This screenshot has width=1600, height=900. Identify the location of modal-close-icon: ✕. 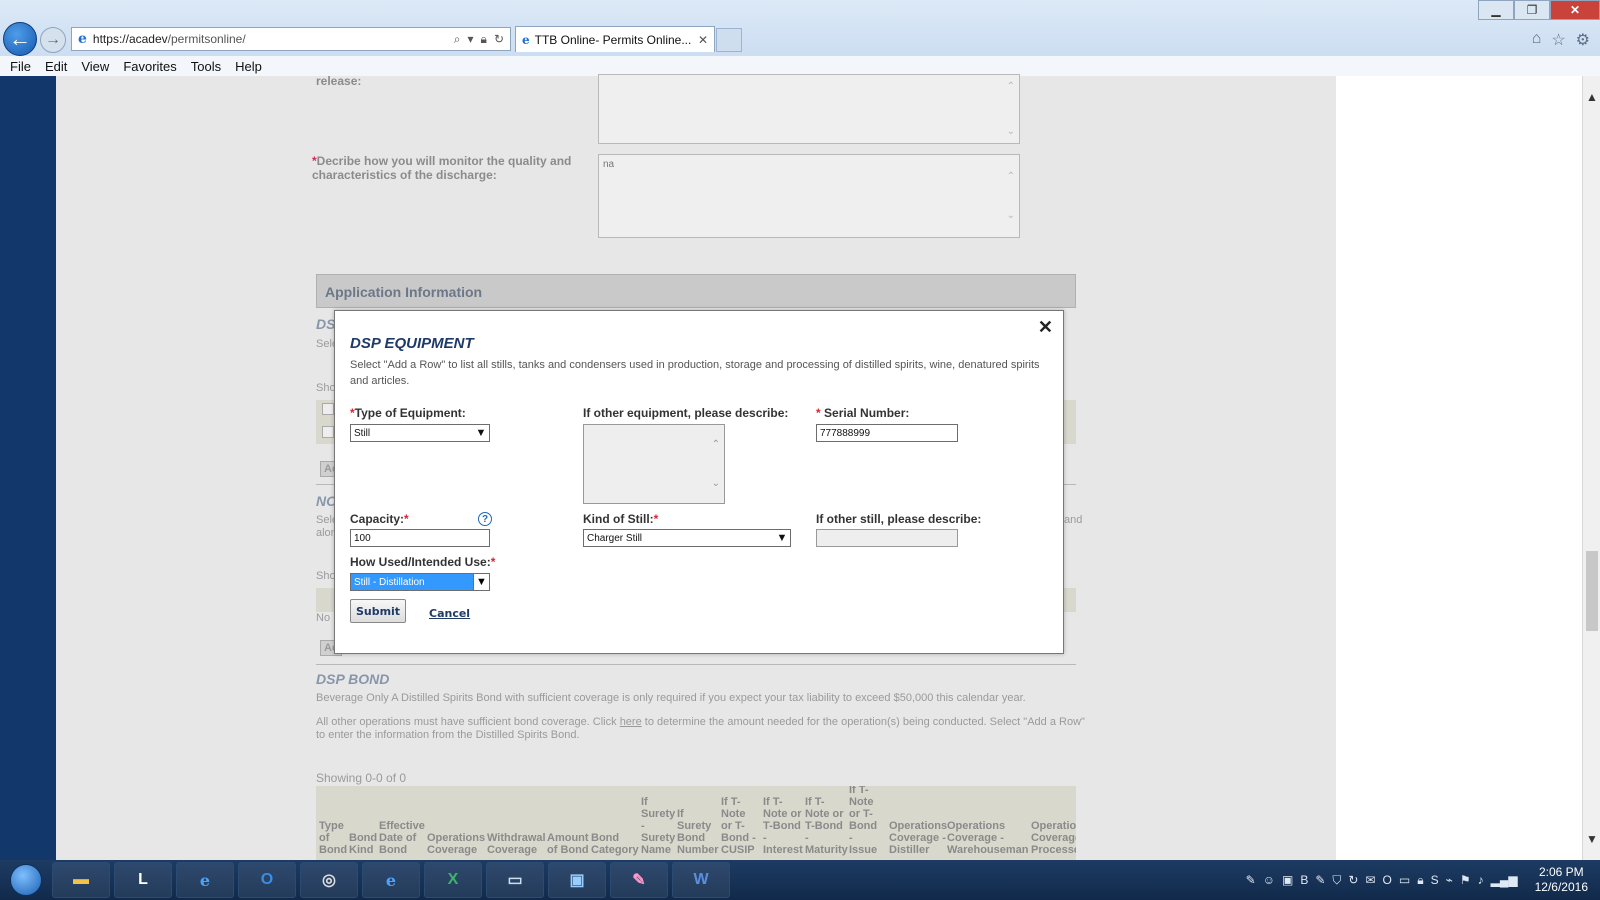
(1045, 327).